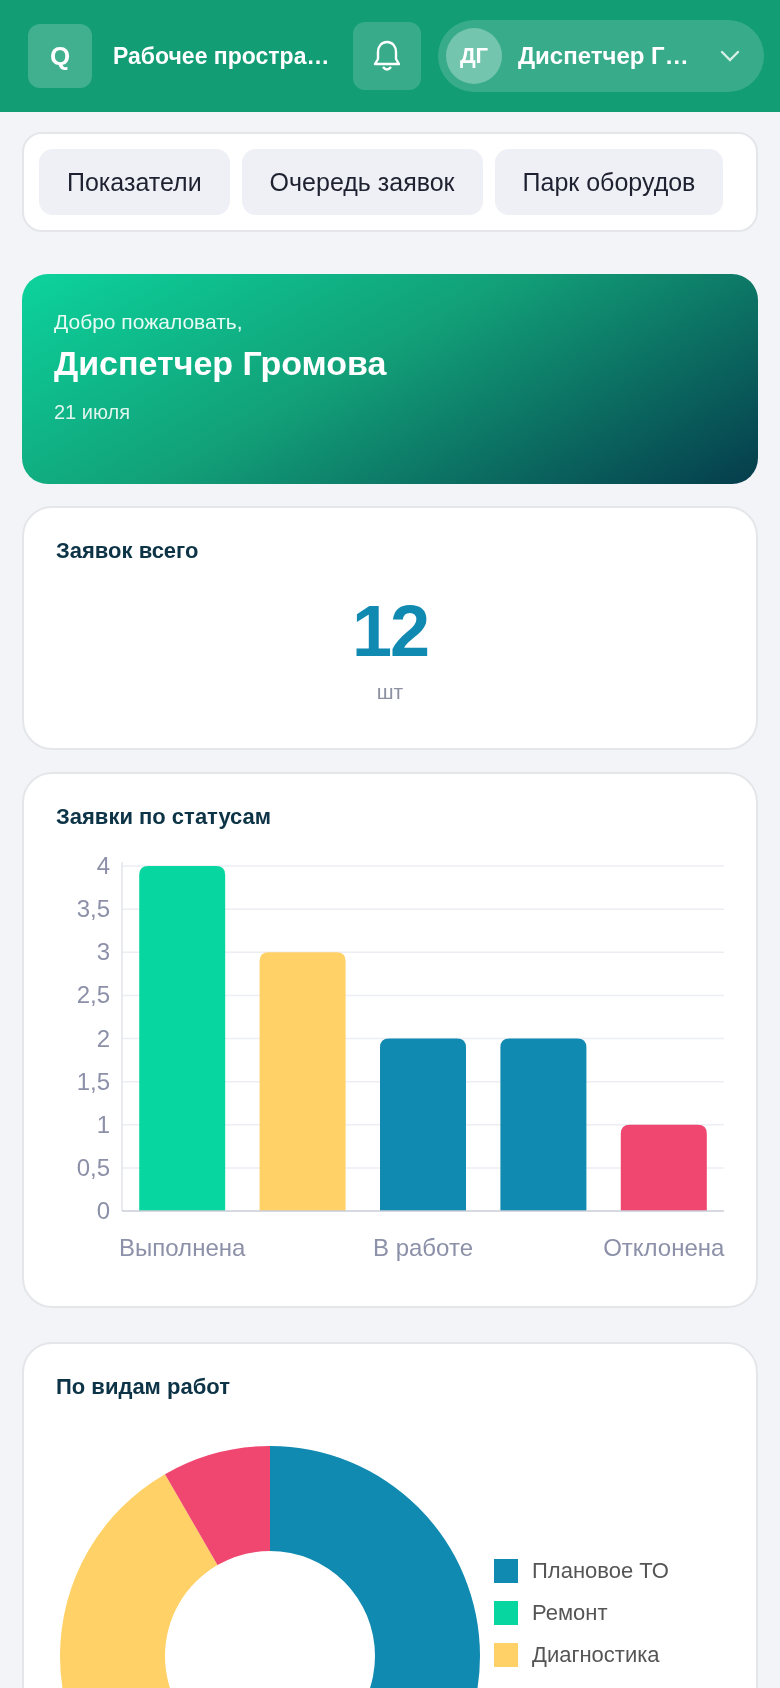 This screenshot has height=1688, width=780. I want to click on tab: Показатели, so click(134, 182).